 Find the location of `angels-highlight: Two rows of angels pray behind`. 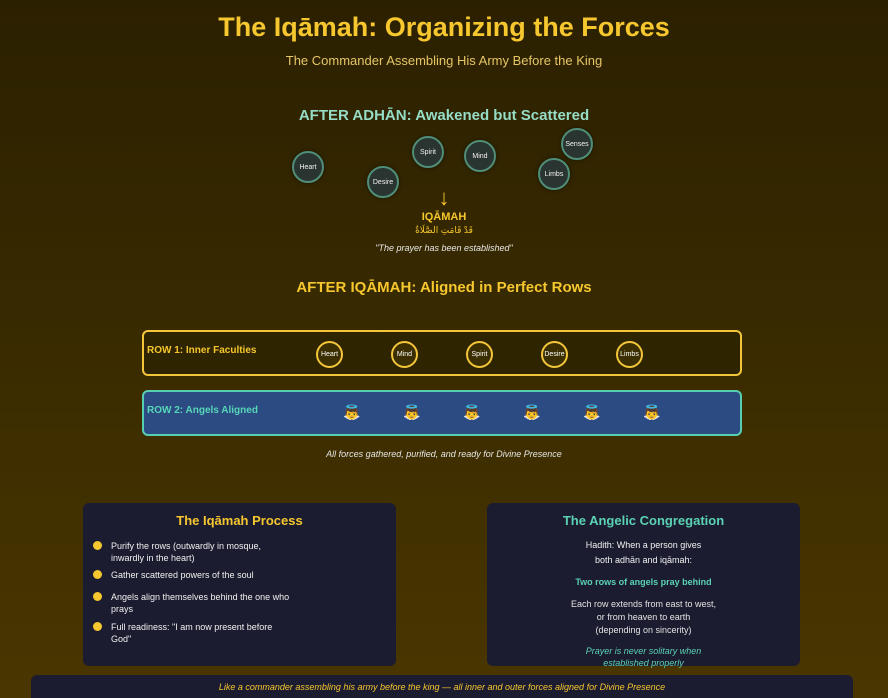

angels-highlight: Two rows of angels pray behind is located at coordinates (643, 582).